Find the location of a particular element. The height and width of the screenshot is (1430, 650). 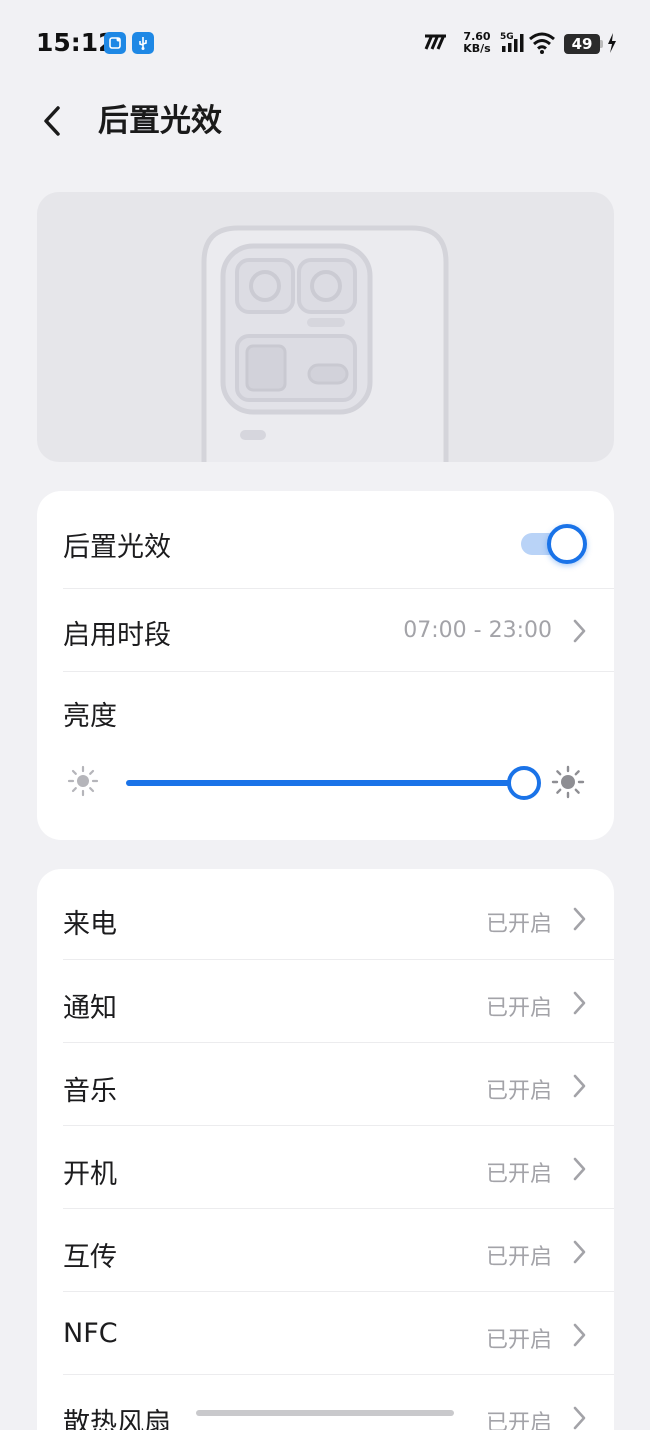

trigger-row-notification: 通知 已开启 is located at coordinates (325, 1001).